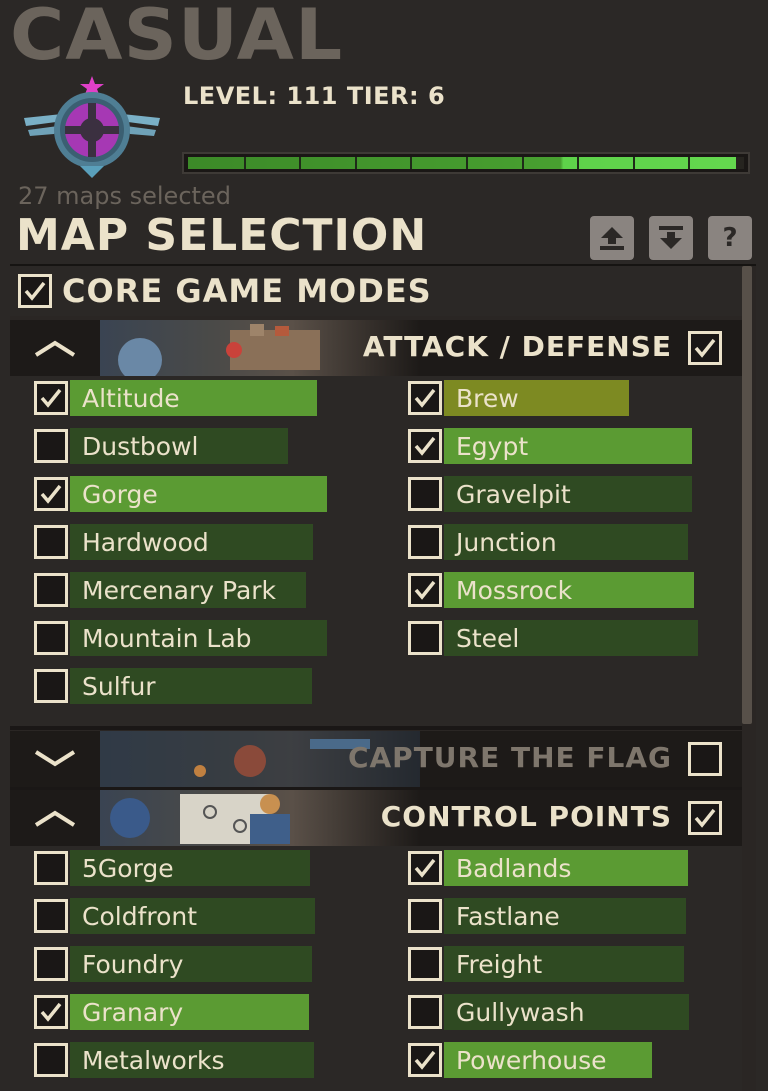 This screenshot has width=768, height=1091. What do you see at coordinates (548, 868) in the screenshot?
I see `map-item-badlands: Badlands` at bounding box center [548, 868].